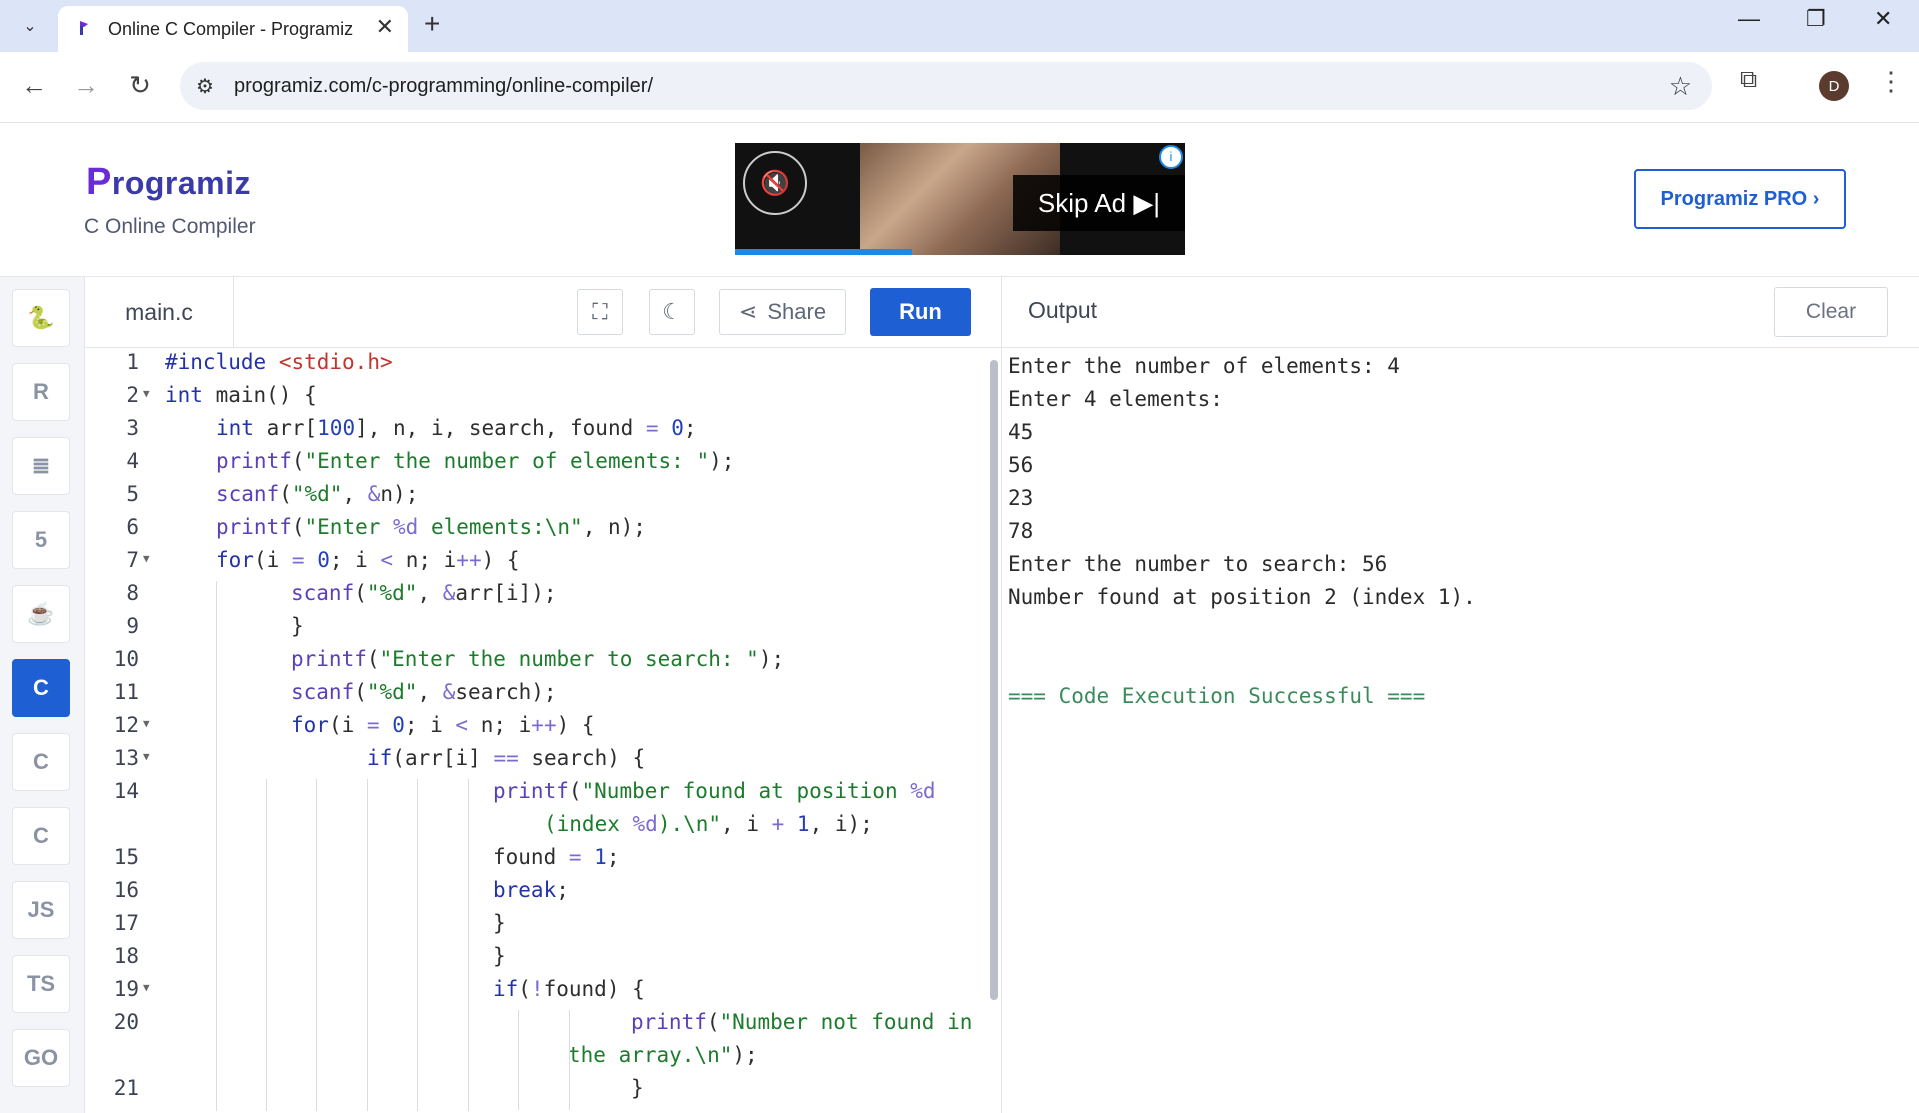 Image resolution: width=1919 pixels, height=1113 pixels. Describe the element at coordinates (569, 989) in the screenshot. I see `code-line: if(!found) {` at that location.